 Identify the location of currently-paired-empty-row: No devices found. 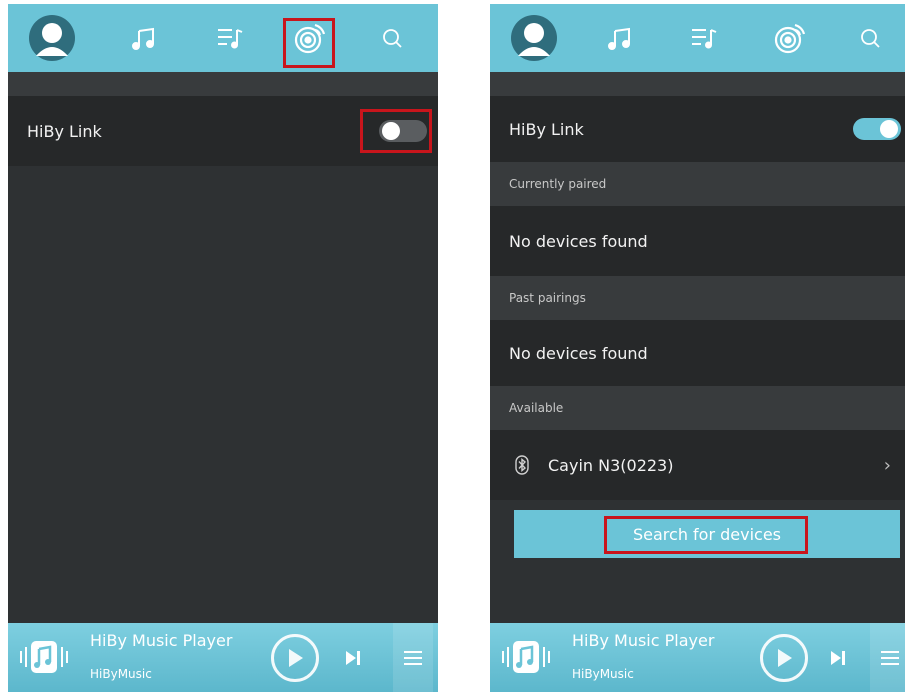
(697, 241).